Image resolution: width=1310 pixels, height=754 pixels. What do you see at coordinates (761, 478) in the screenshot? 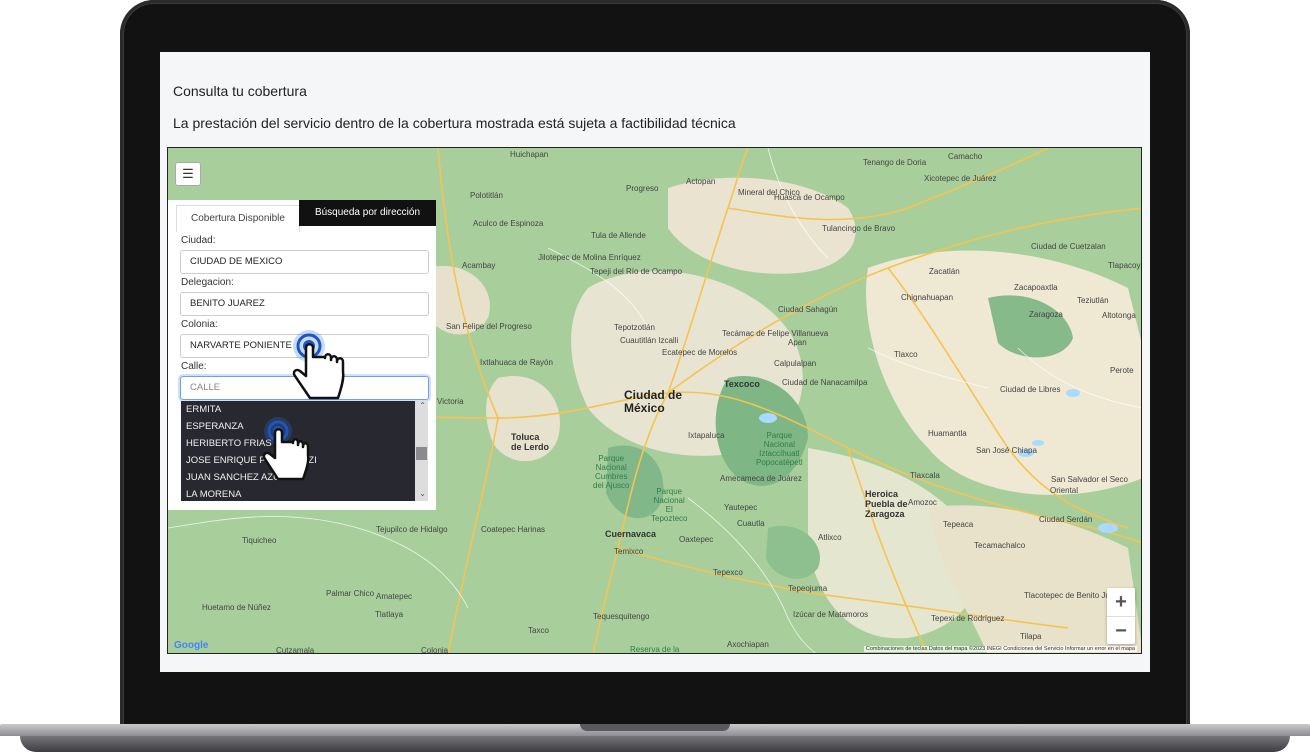
I see `map-label: Amecameca de Juárez` at bounding box center [761, 478].